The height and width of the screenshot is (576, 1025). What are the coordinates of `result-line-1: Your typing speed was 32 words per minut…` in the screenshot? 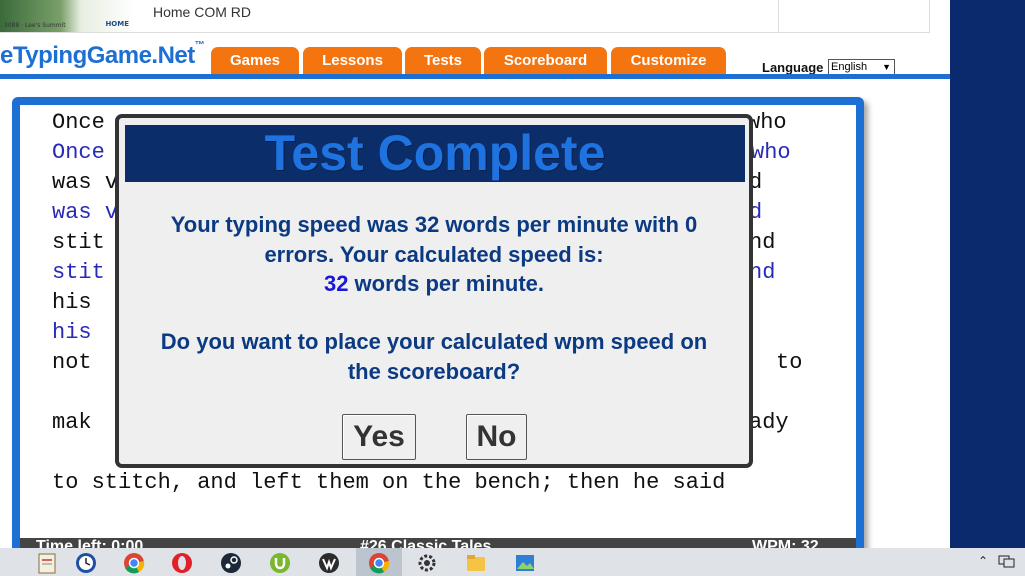 It's located at (434, 224).